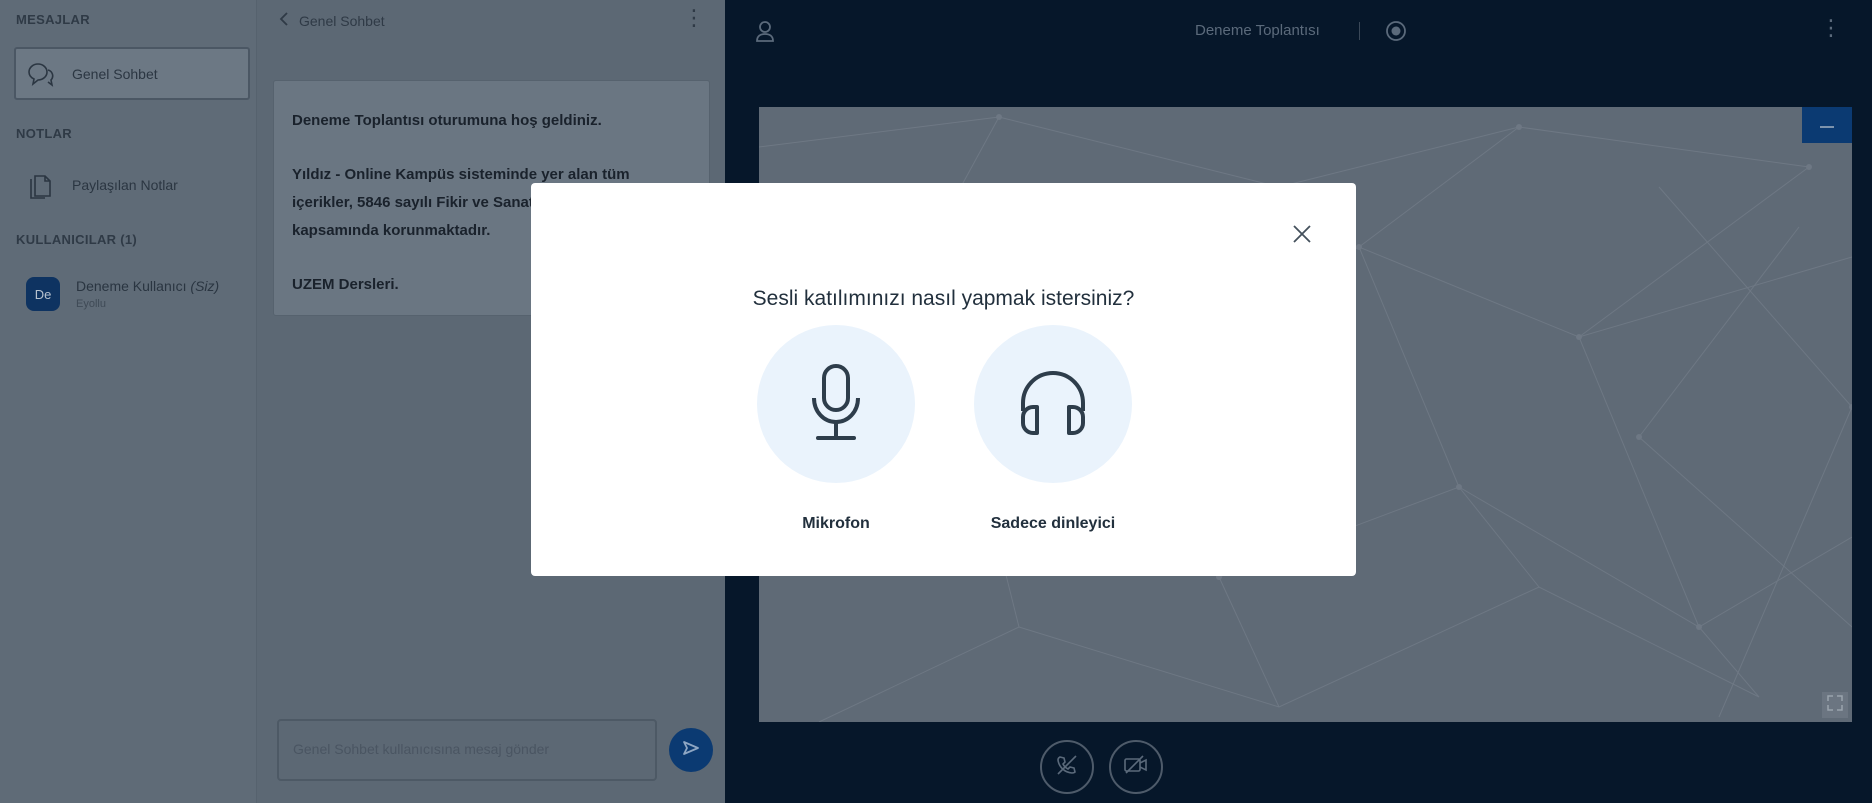 The height and width of the screenshot is (803, 1872). I want to click on send-icon, so click(691, 750).